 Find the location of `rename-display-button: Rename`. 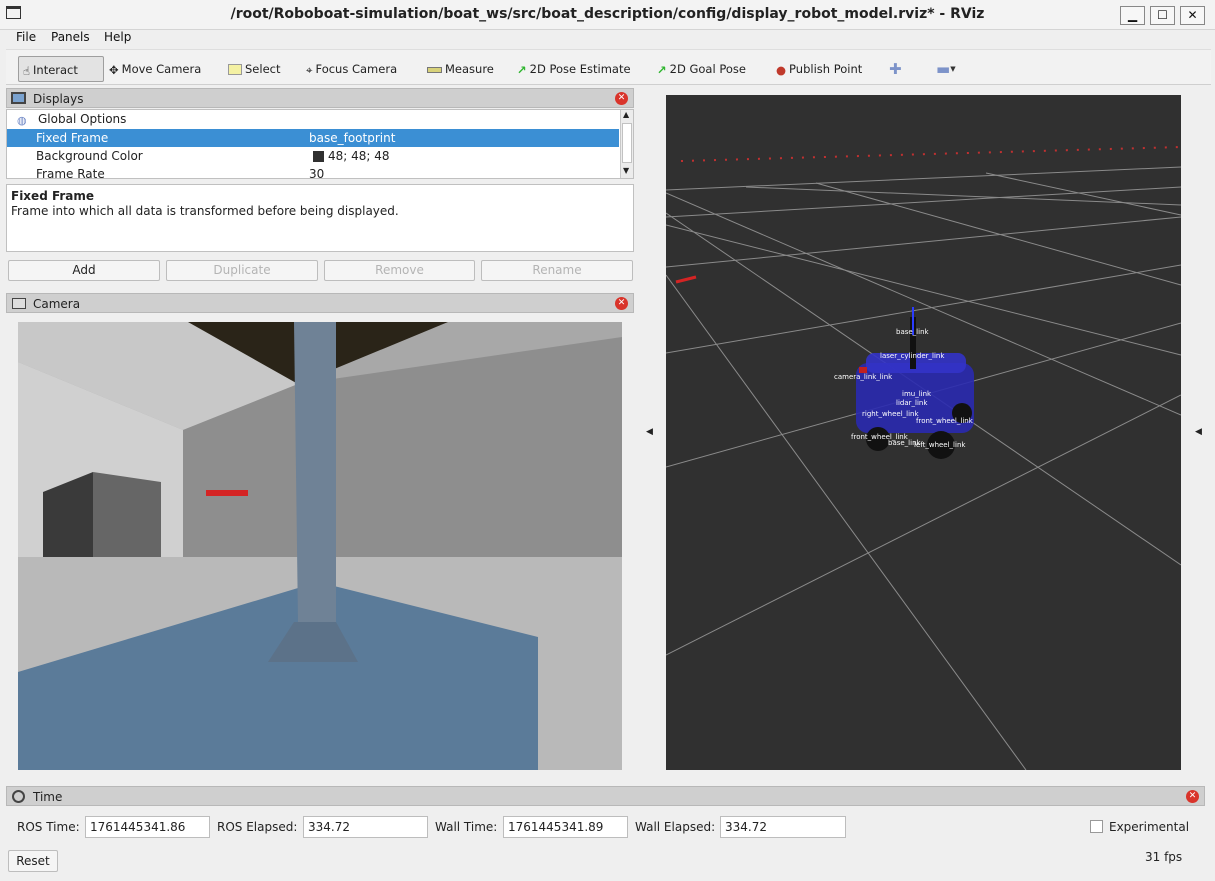

rename-display-button: Rename is located at coordinates (557, 270).